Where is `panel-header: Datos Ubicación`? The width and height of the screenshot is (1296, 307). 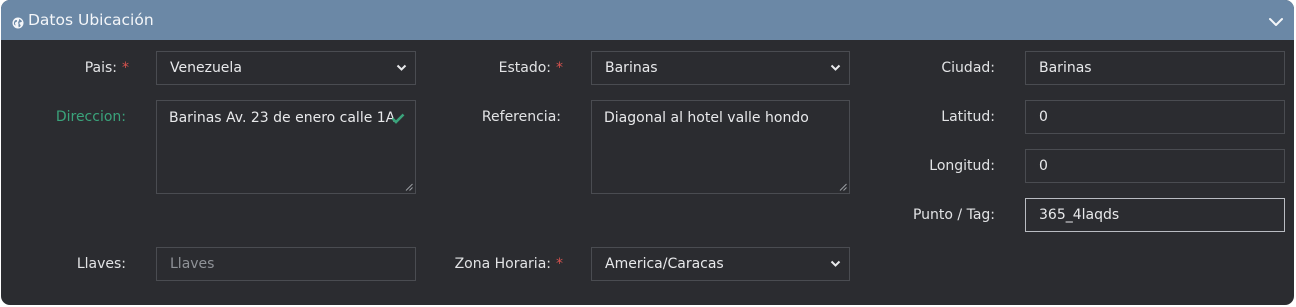
panel-header: Datos Ubicación is located at coordinates (647, 20).